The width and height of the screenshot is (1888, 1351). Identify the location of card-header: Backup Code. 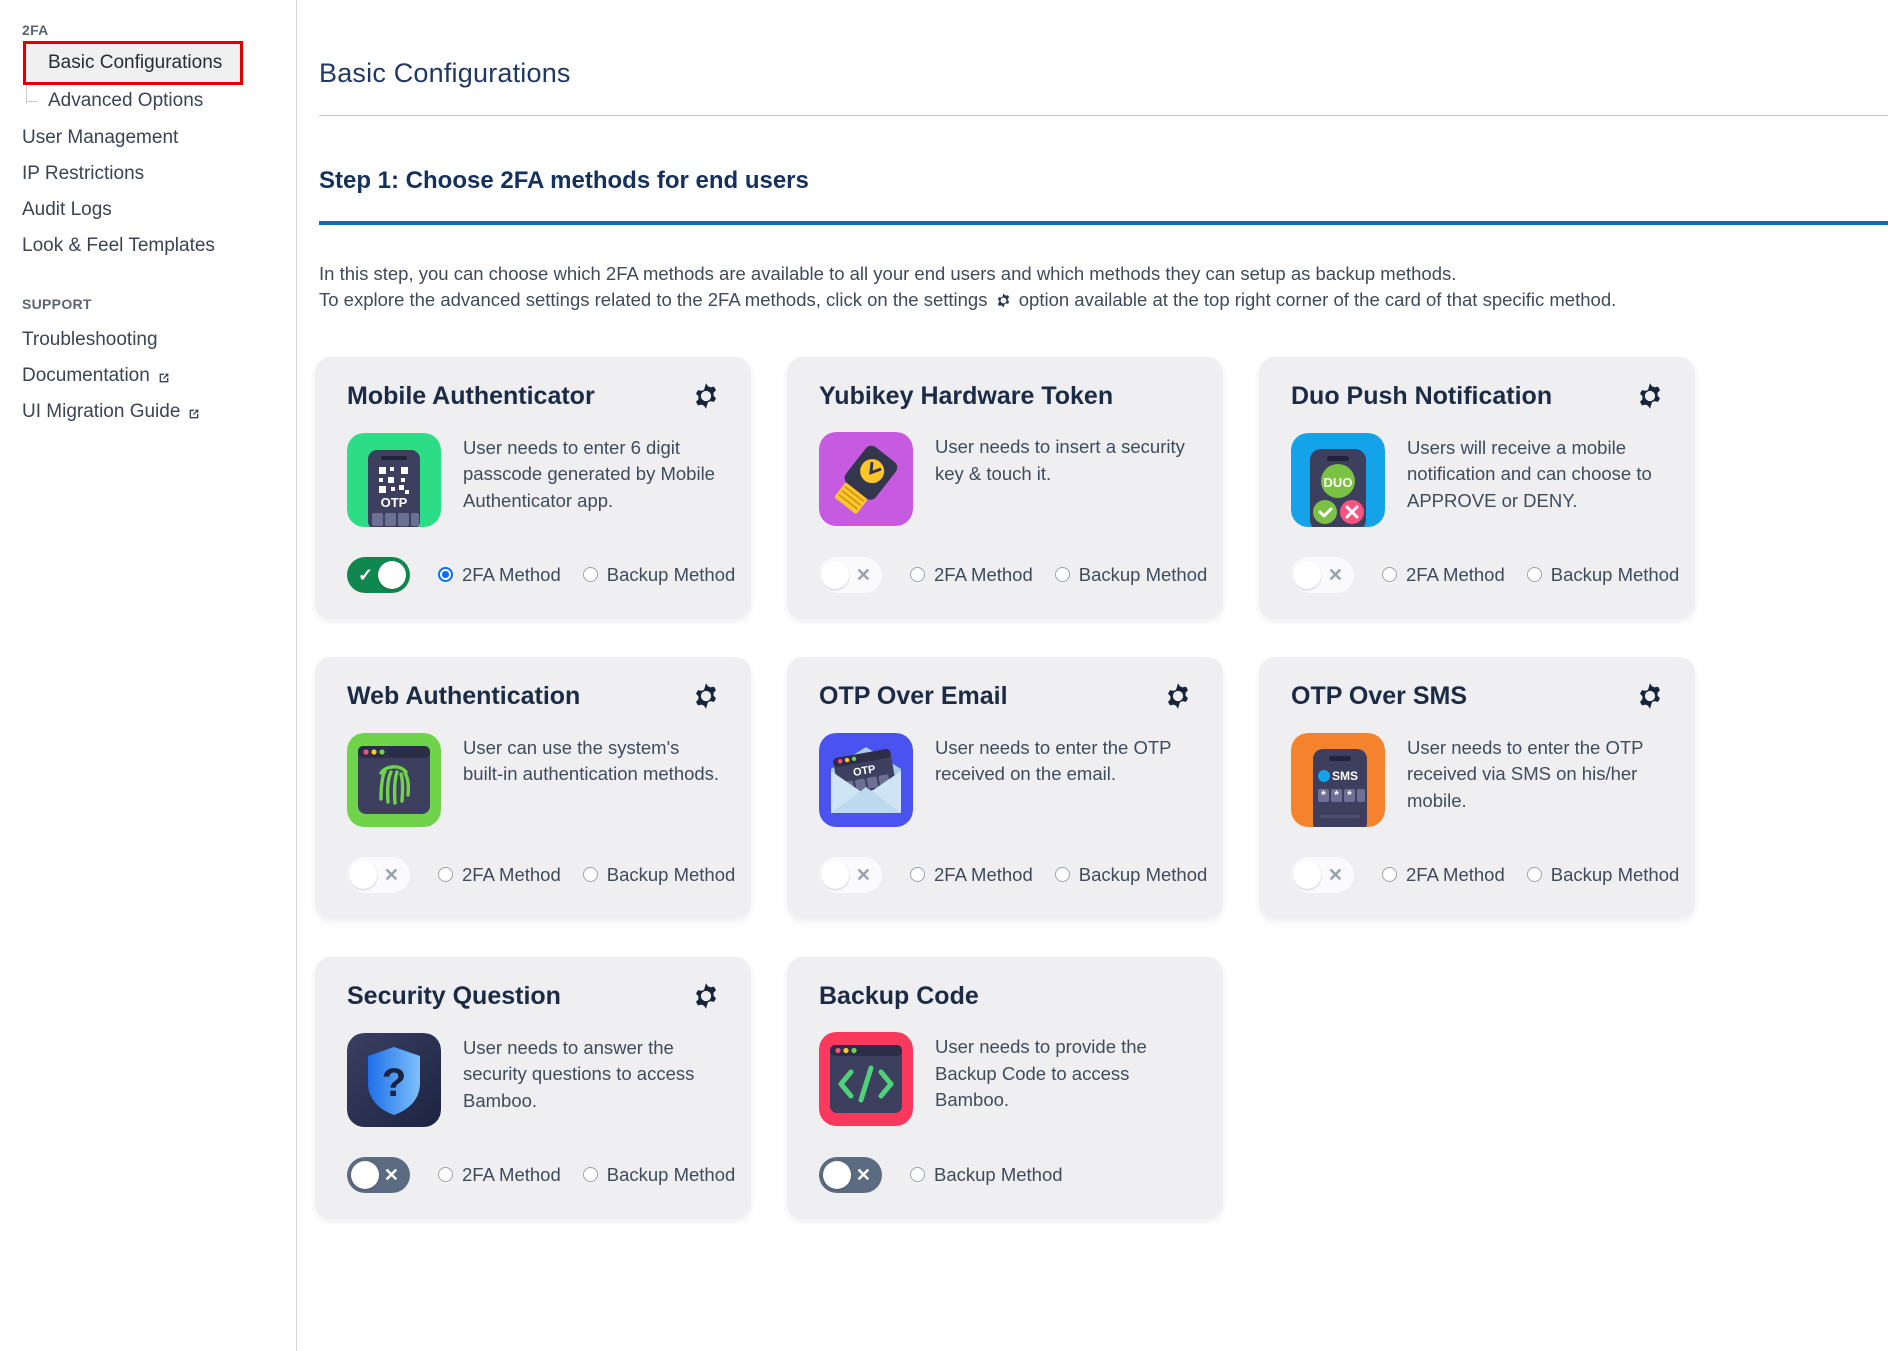
(1006, 996).